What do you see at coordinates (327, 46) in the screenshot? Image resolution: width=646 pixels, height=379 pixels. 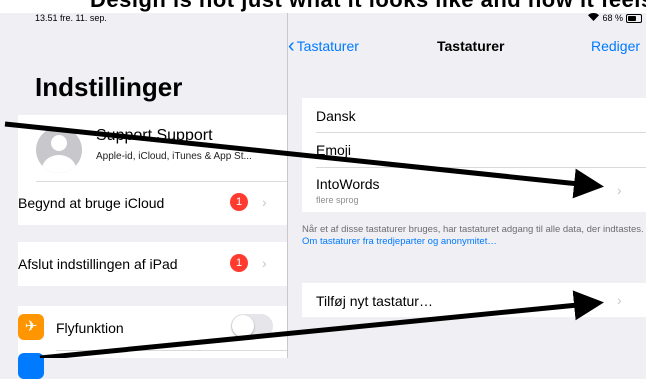 I see `back-label: Tastaturer` at bounding box center [327, 46].